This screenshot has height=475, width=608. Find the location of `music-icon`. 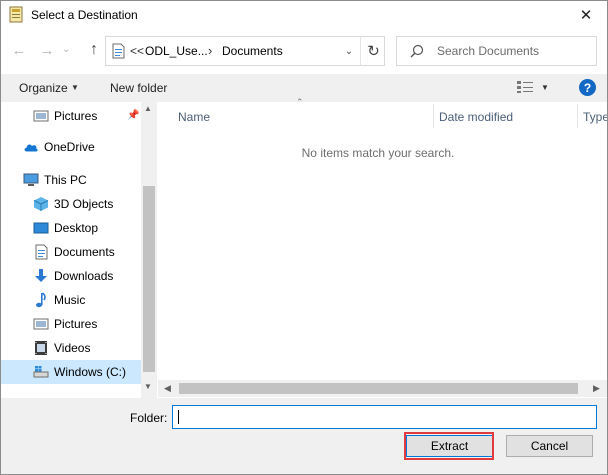

music-icon is located at coordinates (41, 300).